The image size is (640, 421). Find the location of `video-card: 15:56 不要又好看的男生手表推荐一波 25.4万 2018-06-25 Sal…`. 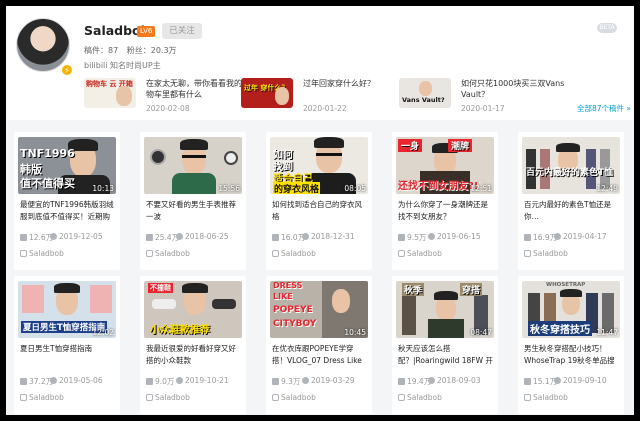

video-card: 15:56 不要又好看的男生手表推荐一波 25.4万 2018-06-25 Sal… is located at coordinates (193, 201).